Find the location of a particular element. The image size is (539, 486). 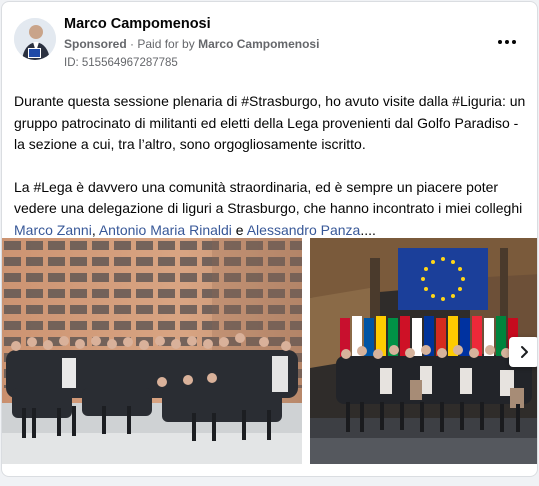

more-options-button is located at coordinates (507, 42).